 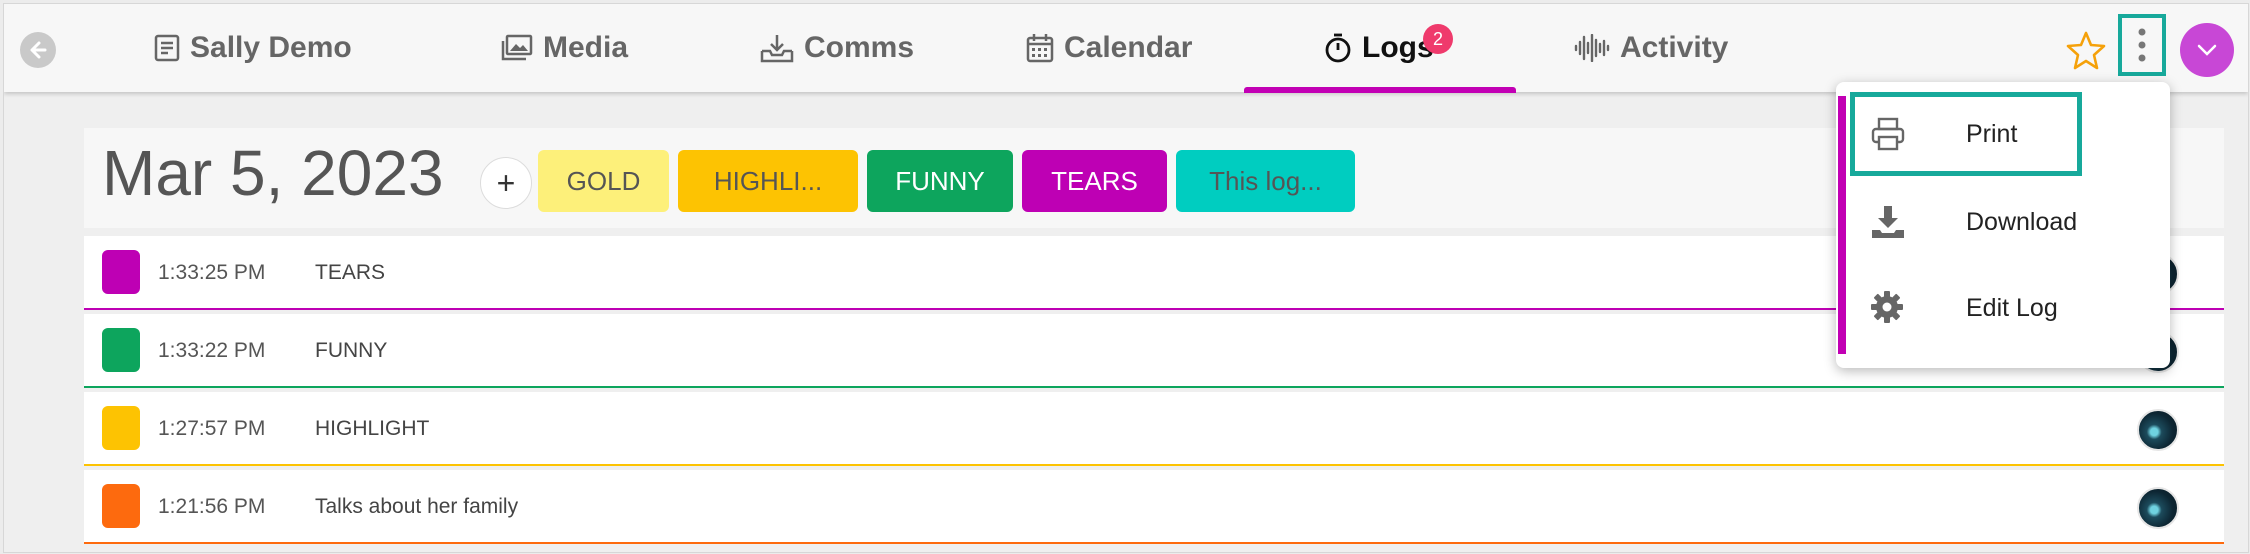 I want to click on entry-label: HIGHLIGHT, so click(x=372, y=428).